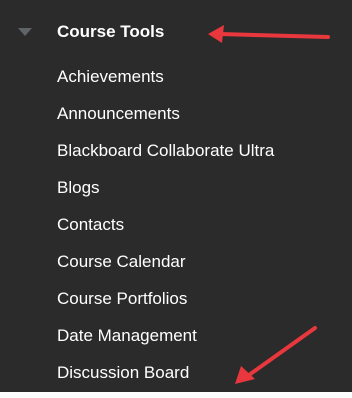 The image size is (352, 398). I want to click on tool-item-discussion-board: Discussion Board, so click(176, 374).